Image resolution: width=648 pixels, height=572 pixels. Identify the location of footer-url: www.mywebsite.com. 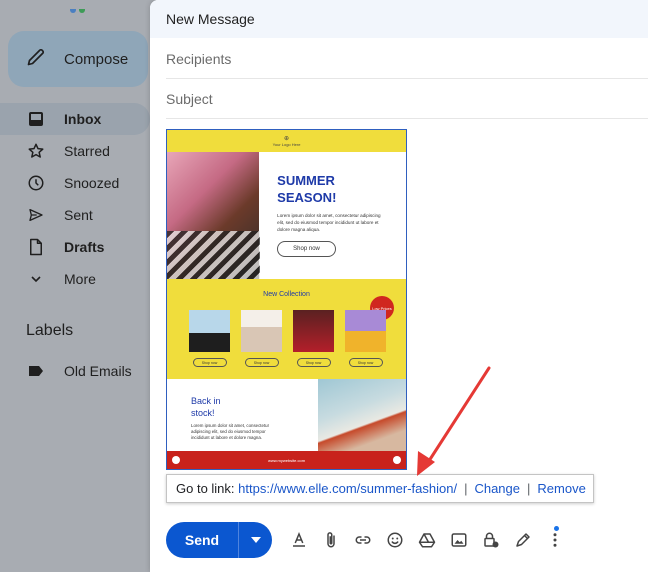
(286, 460).